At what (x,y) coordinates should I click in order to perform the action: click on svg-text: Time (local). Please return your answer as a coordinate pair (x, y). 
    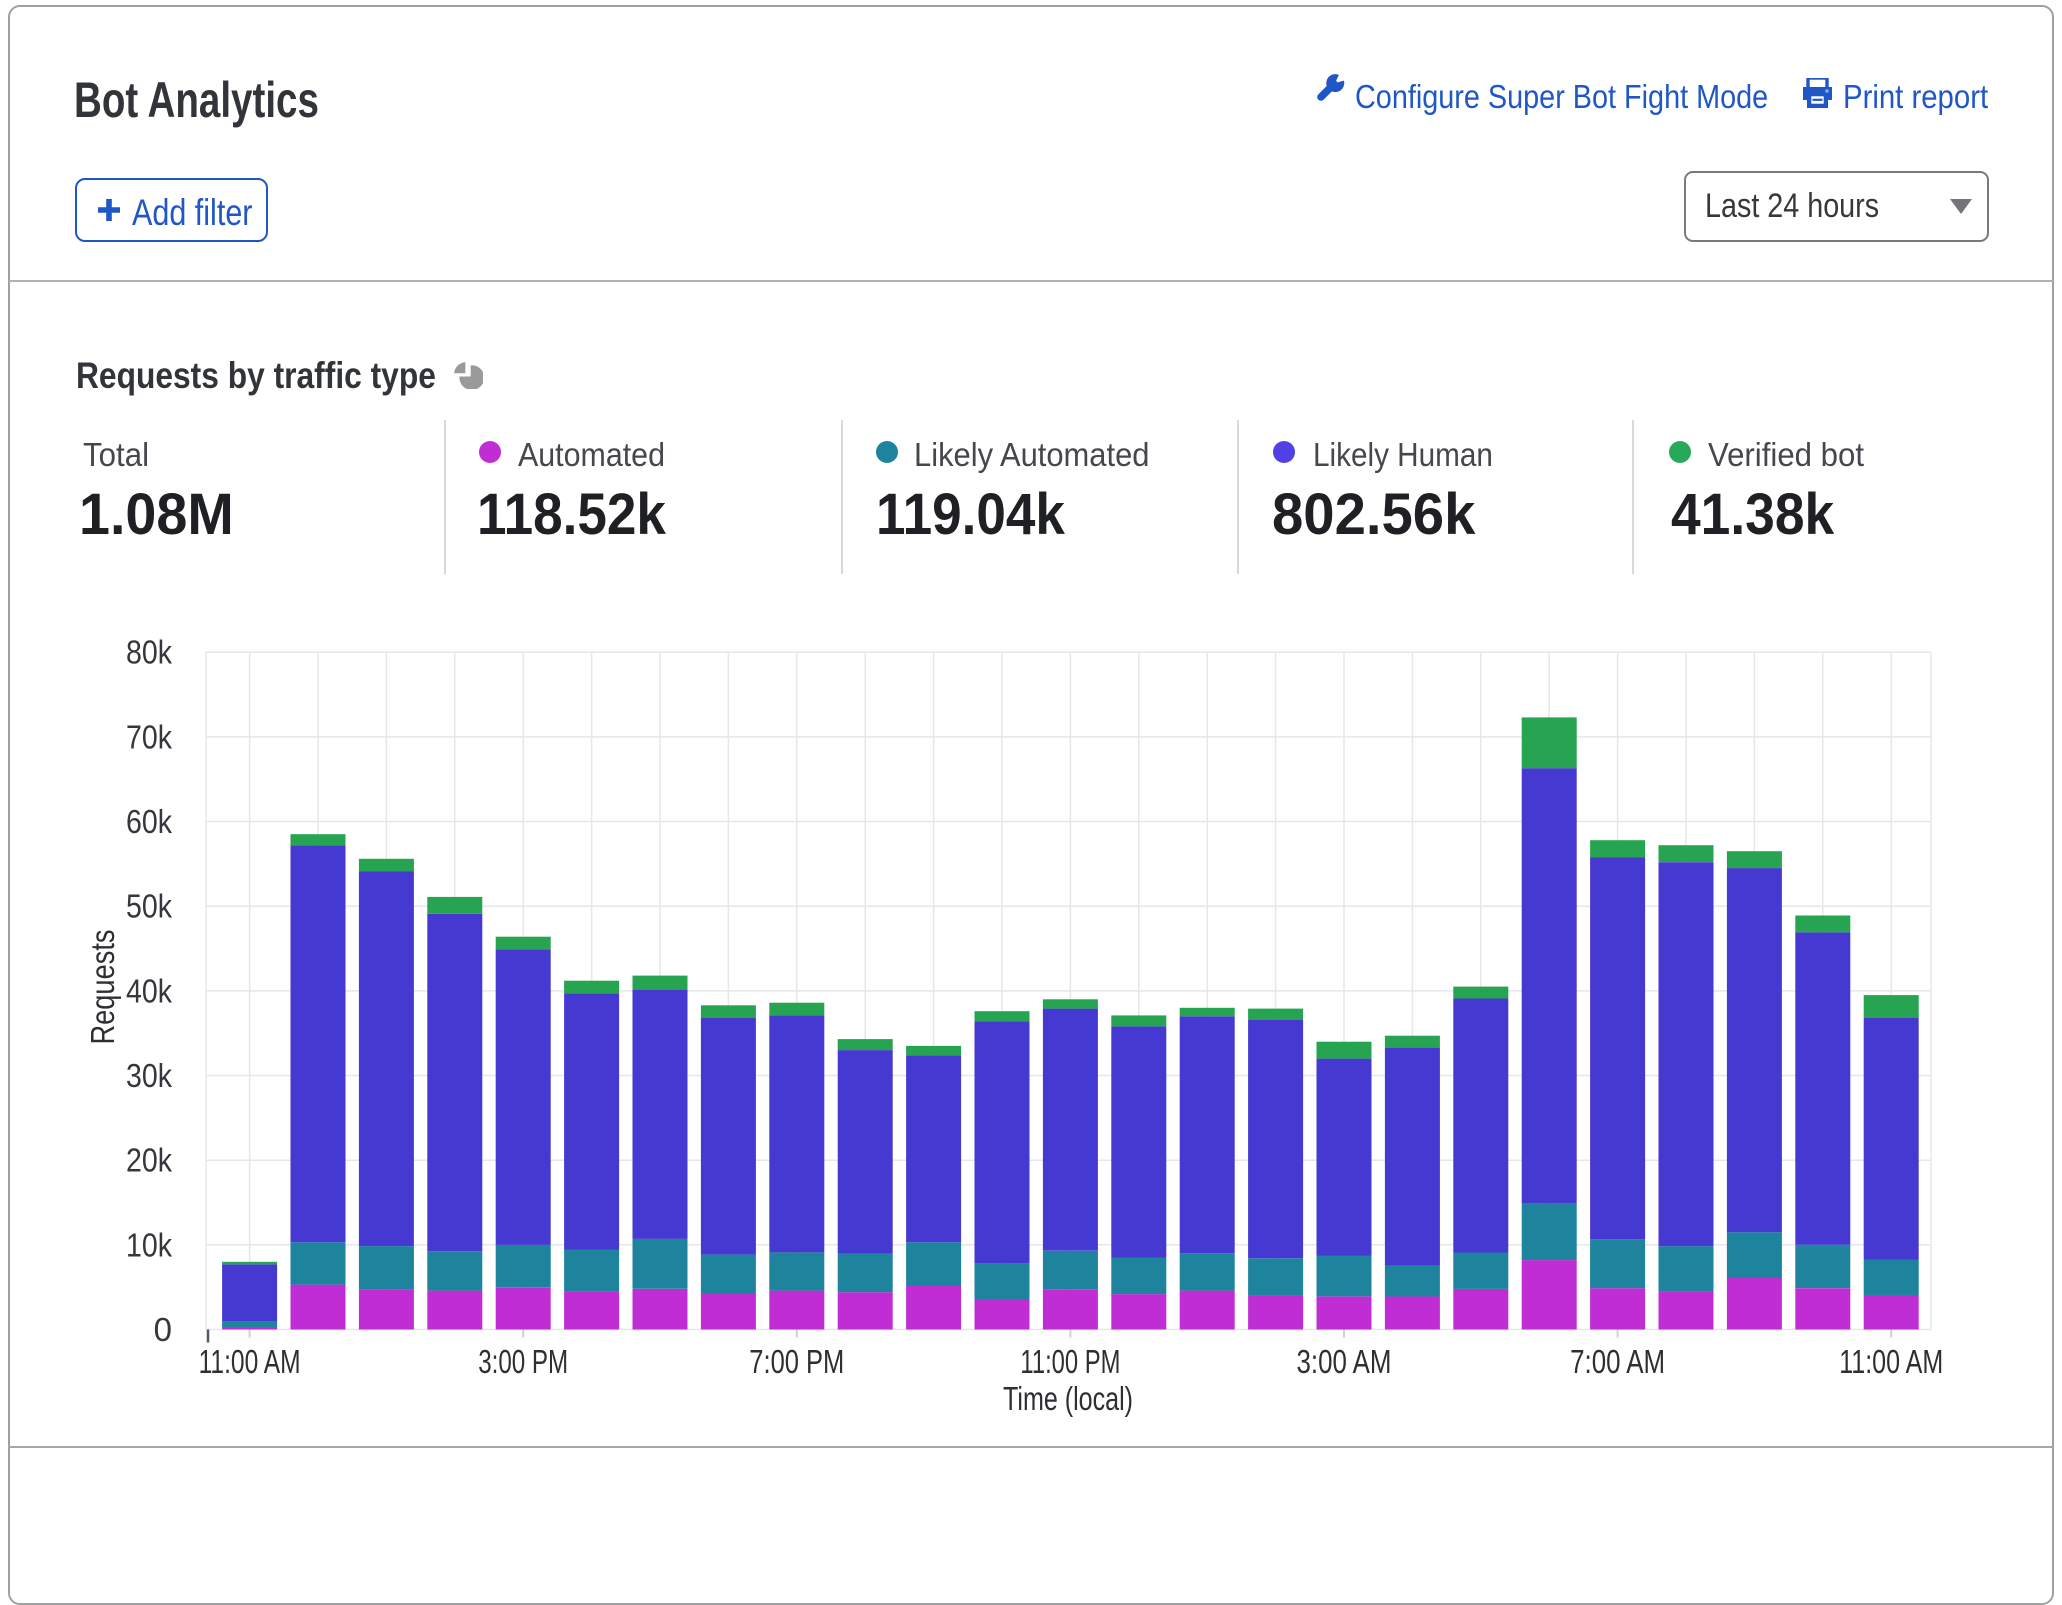
    Looking at the image, I should click on (1068, 1398).